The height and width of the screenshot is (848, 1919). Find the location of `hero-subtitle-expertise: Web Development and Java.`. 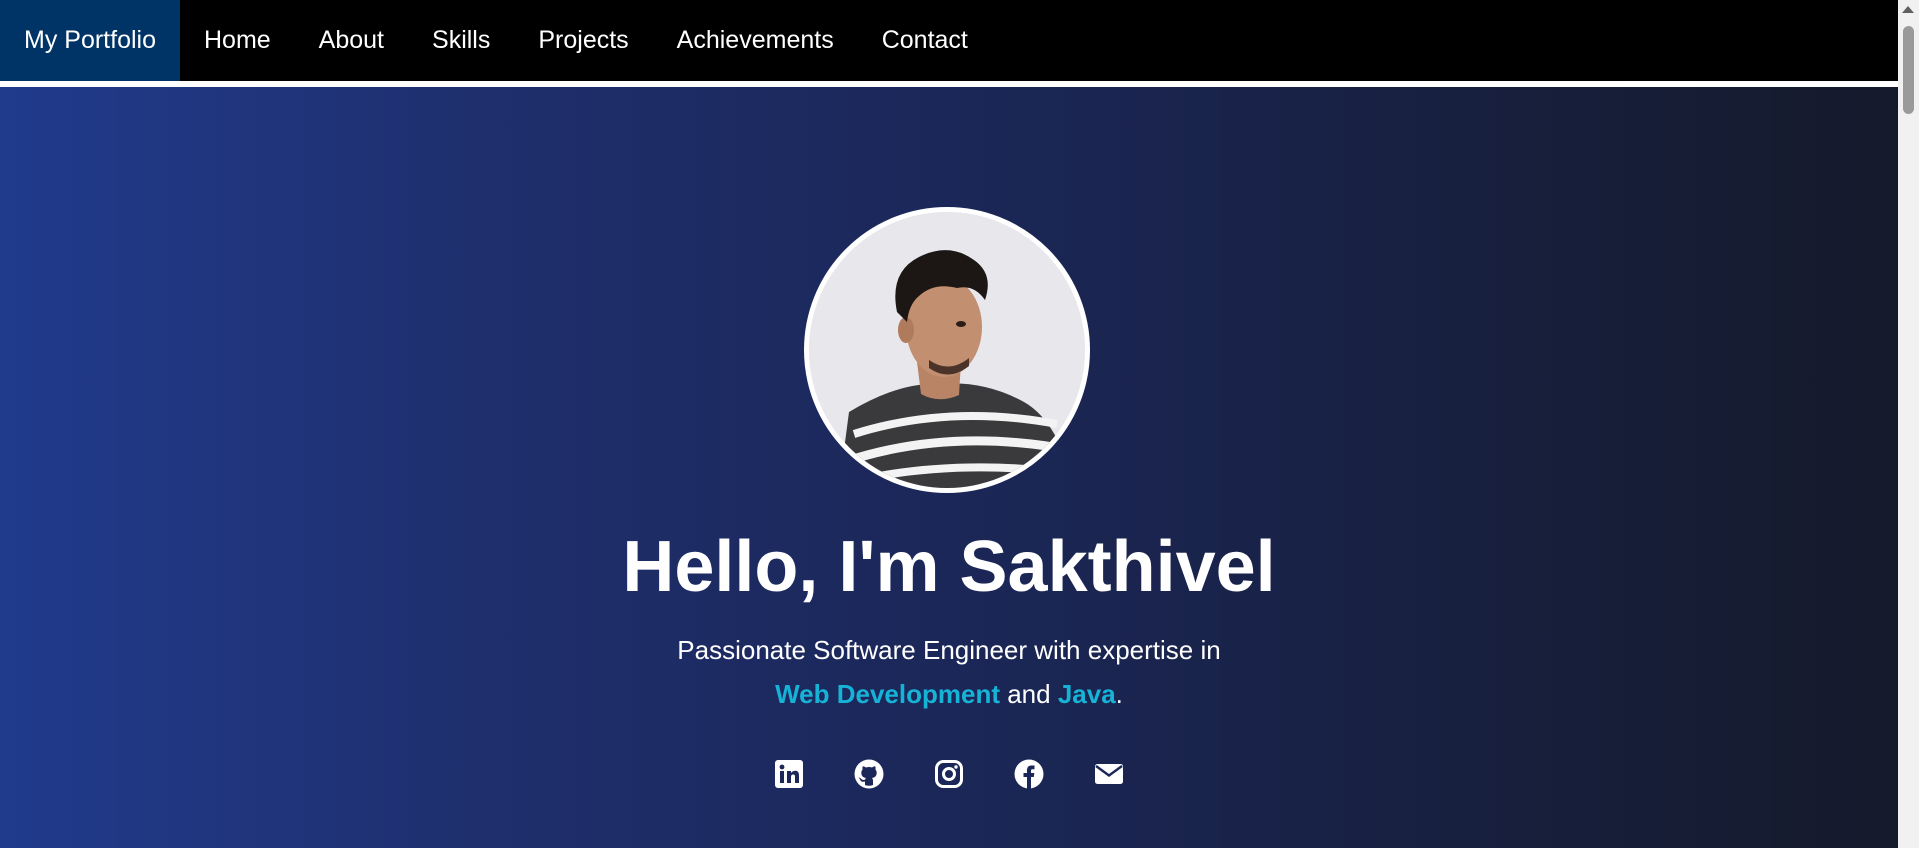

hero-subtitle-expertise: Web Development and Java. is located at coordinates (949, 694).